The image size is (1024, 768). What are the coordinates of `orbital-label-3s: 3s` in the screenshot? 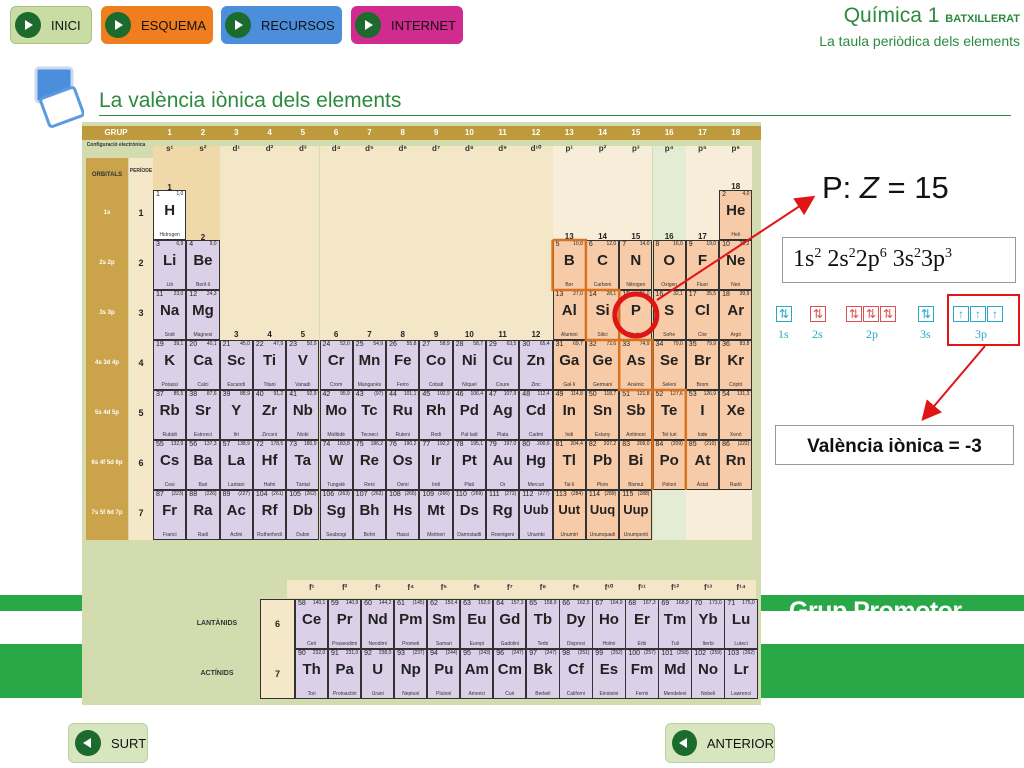 It's located at (925, 334).